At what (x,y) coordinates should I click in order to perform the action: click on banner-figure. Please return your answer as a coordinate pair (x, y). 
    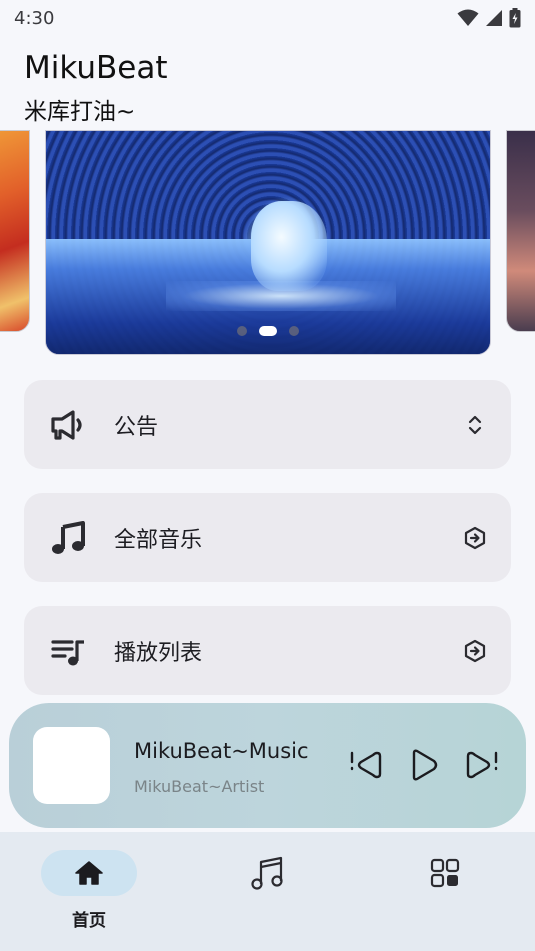
    Looking at the image, I should click on (289, 246).